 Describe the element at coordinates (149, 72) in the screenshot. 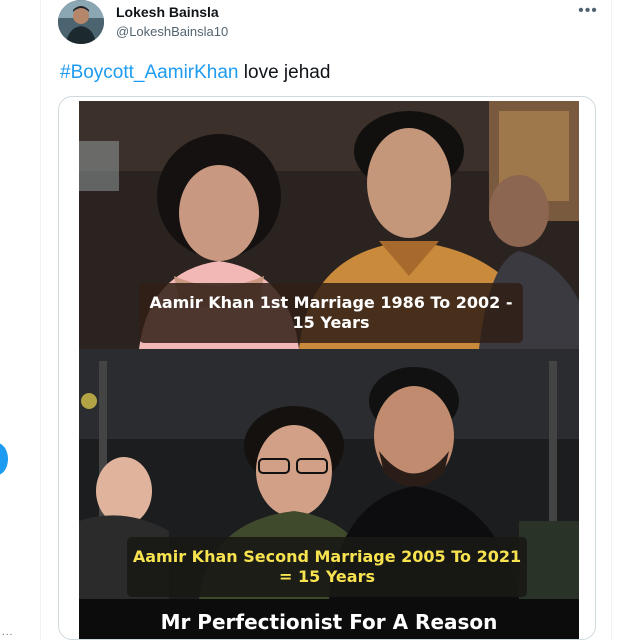

I see `hashtag-link: #Boycott_AamirKhan` at that location.